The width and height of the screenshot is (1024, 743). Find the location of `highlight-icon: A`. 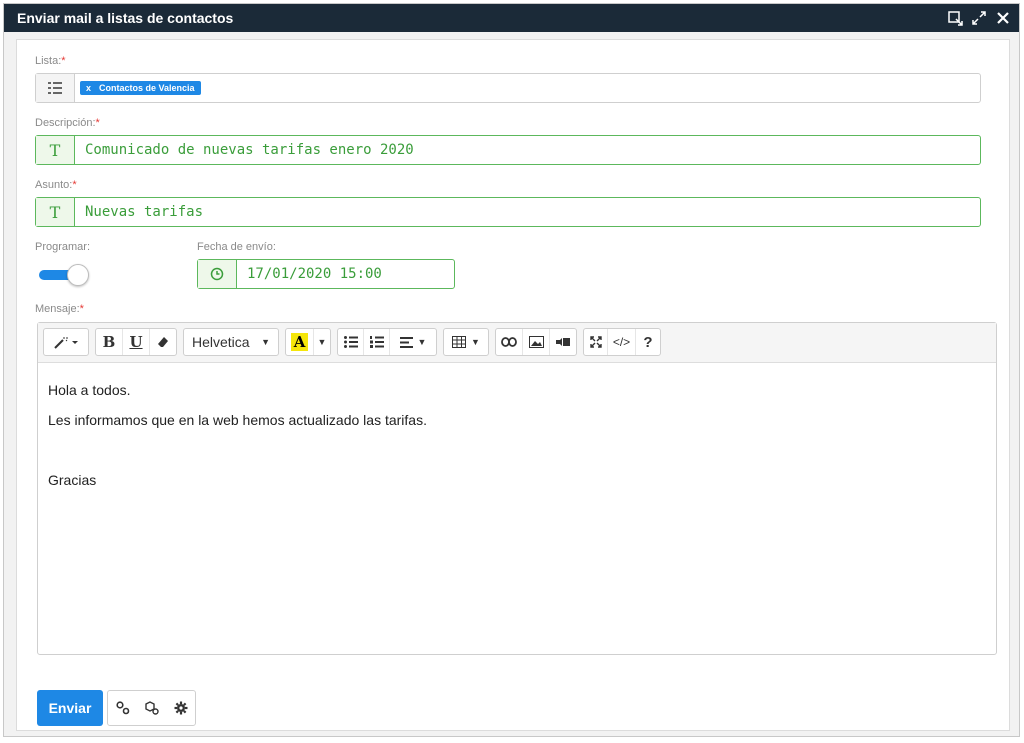

highlight-icon: A is located at coordinates (299, 342).